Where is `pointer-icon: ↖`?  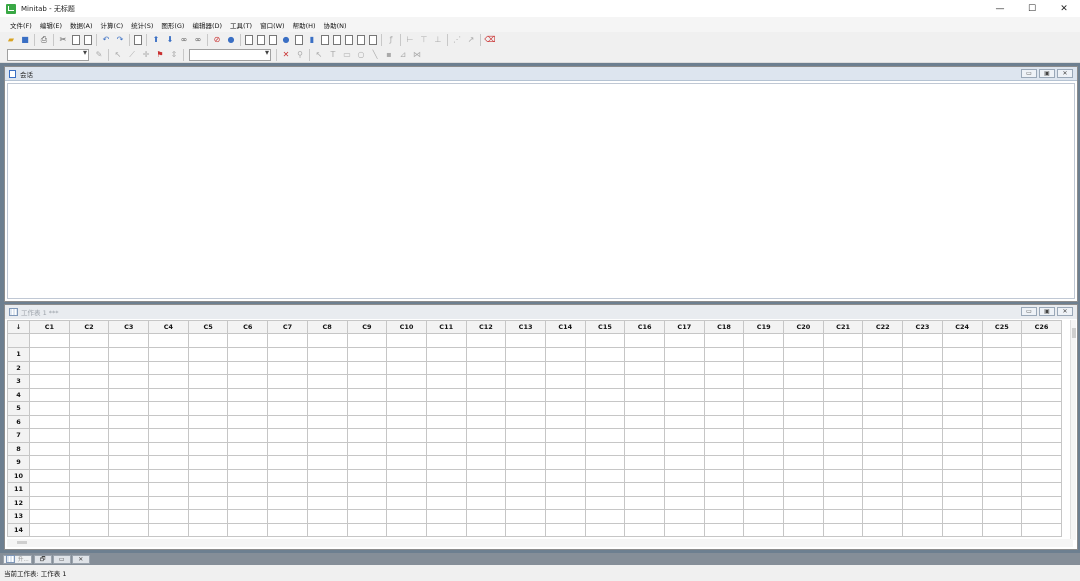 pointer-icon: ↖ is located at coordinates (319, 55).